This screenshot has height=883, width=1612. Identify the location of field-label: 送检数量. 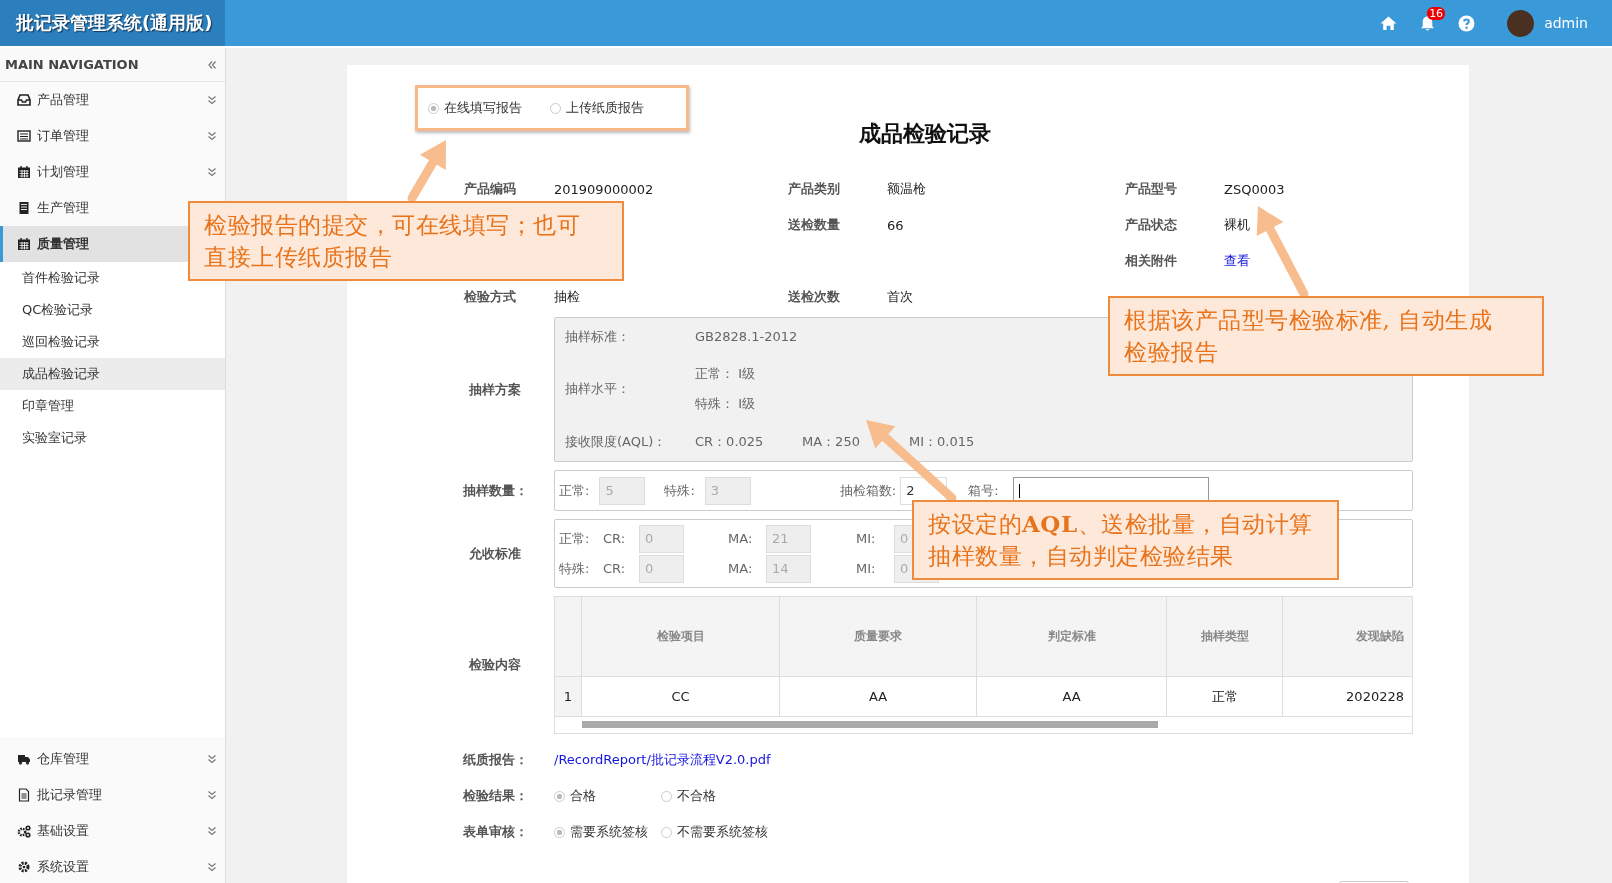
(814, 225).